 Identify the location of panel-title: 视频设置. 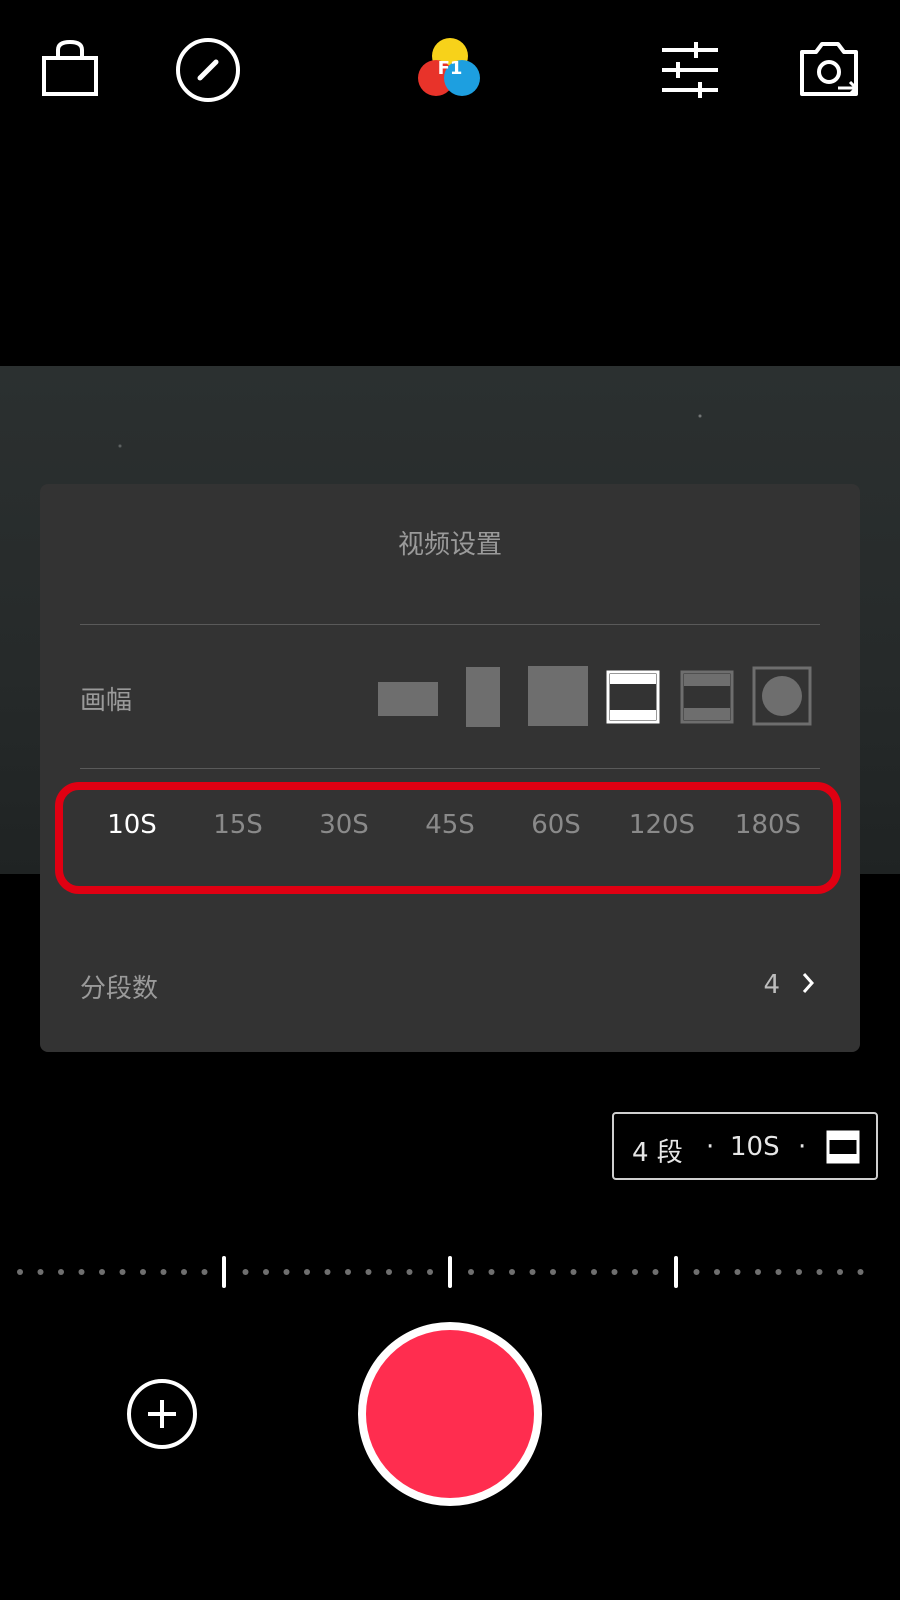
(449, 545).